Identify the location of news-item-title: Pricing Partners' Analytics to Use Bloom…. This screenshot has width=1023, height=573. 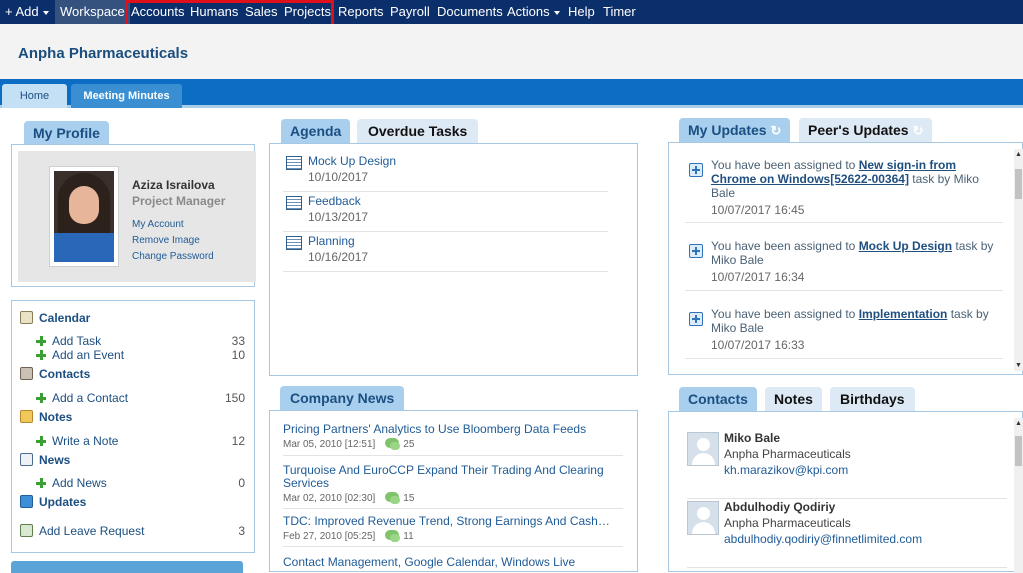
(453, 429).